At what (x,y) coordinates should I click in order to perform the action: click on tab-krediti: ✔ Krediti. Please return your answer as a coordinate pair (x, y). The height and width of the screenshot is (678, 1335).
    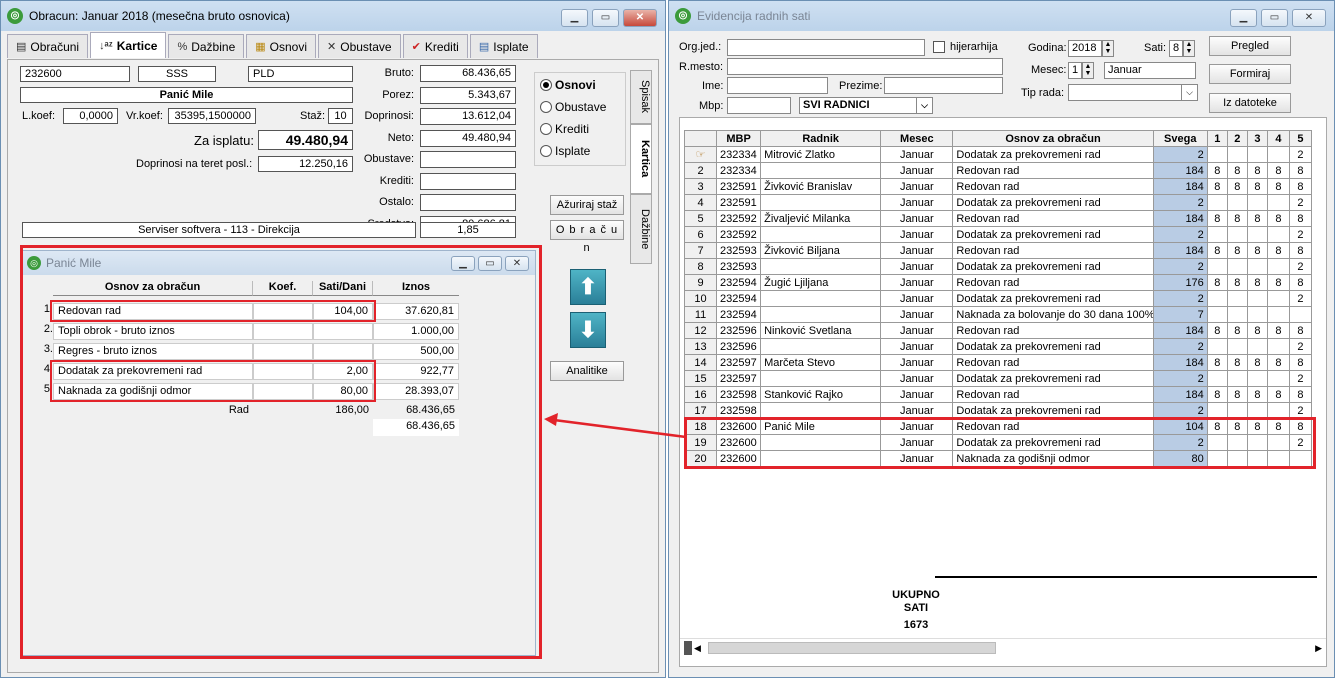
    Looking at the image, I should click on (435, 46).